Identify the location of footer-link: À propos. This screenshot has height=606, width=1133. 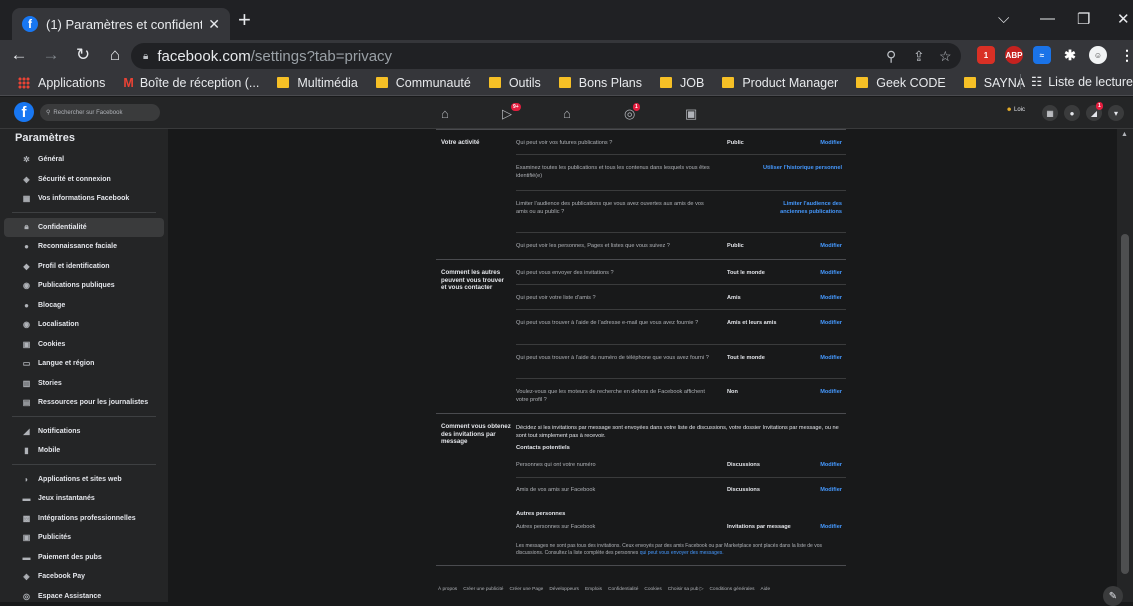
(447, 589).